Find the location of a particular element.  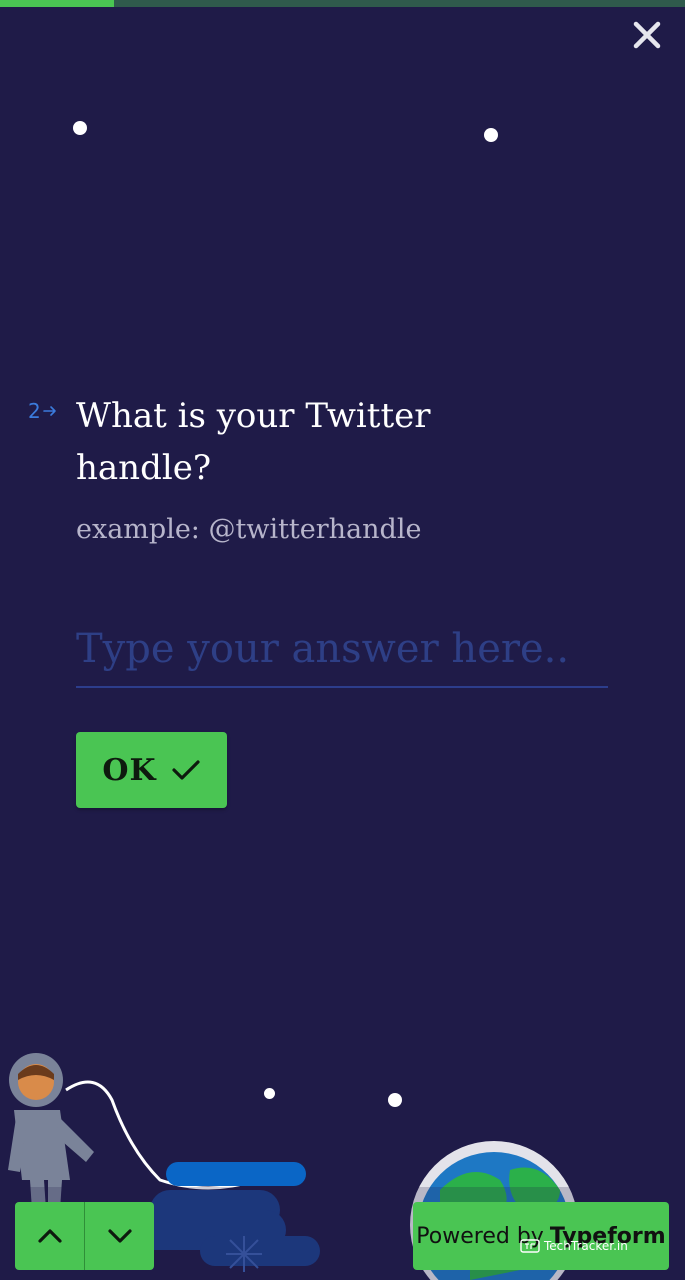

progress-bar is located at coordinates (342, 3).